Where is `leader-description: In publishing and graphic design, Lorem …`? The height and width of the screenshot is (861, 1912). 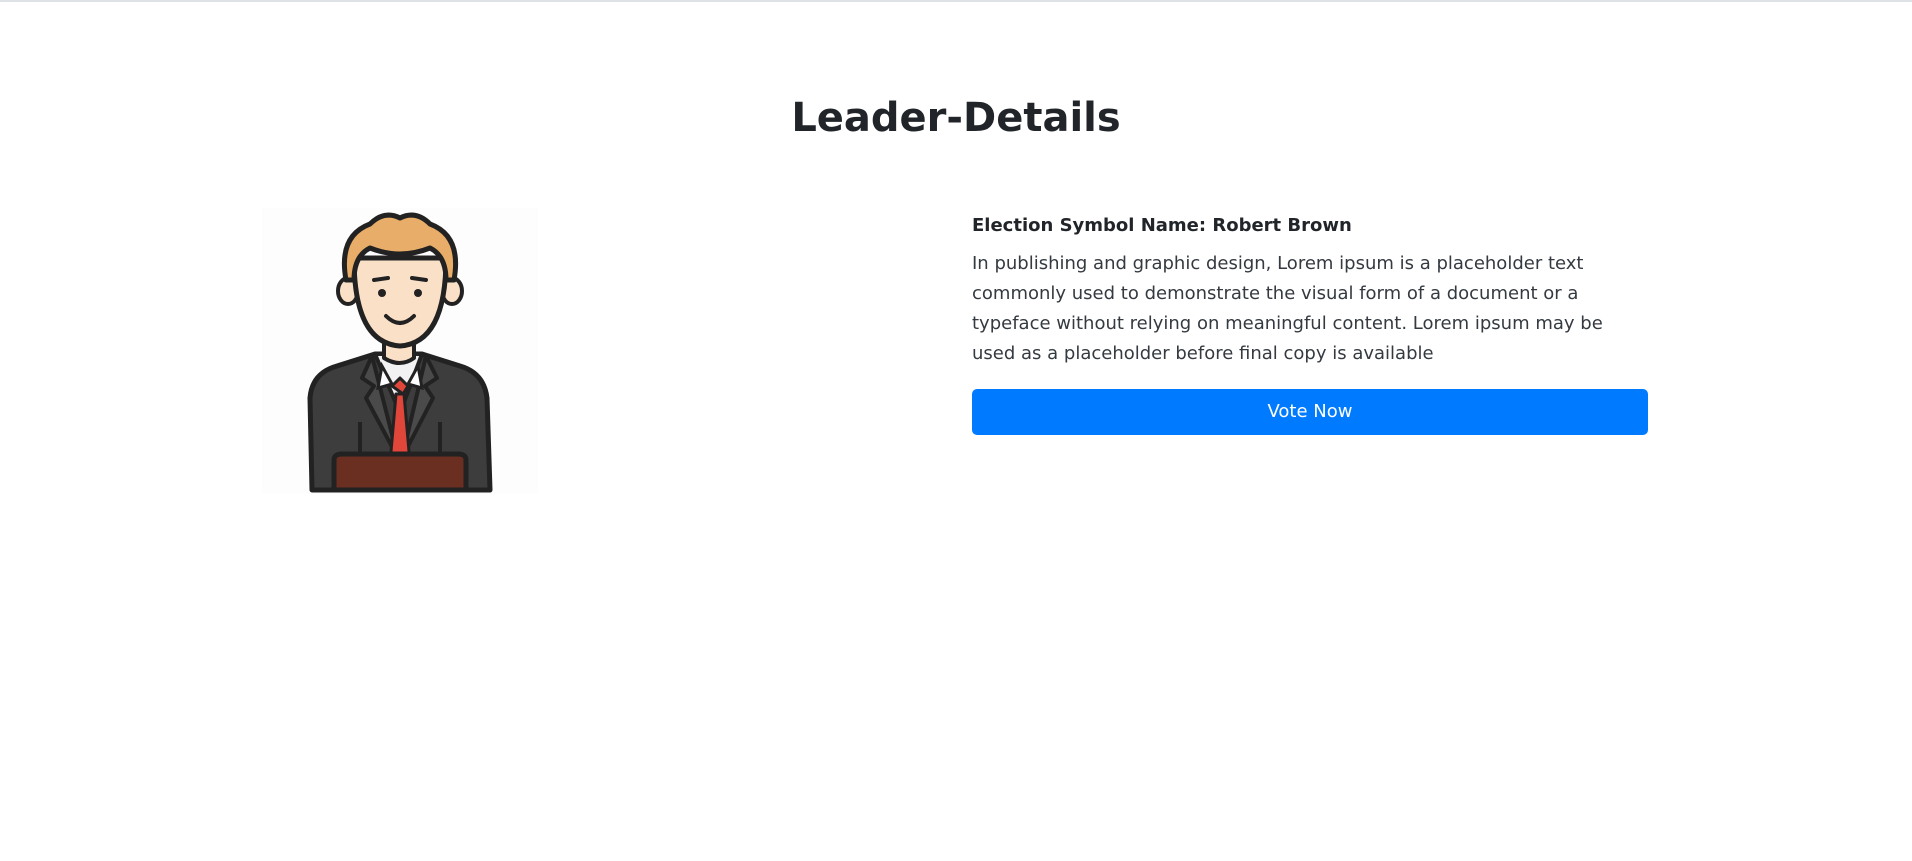 leader-description: In publishing and graphic design, Lorem … is located at coordinates (1287, 308).